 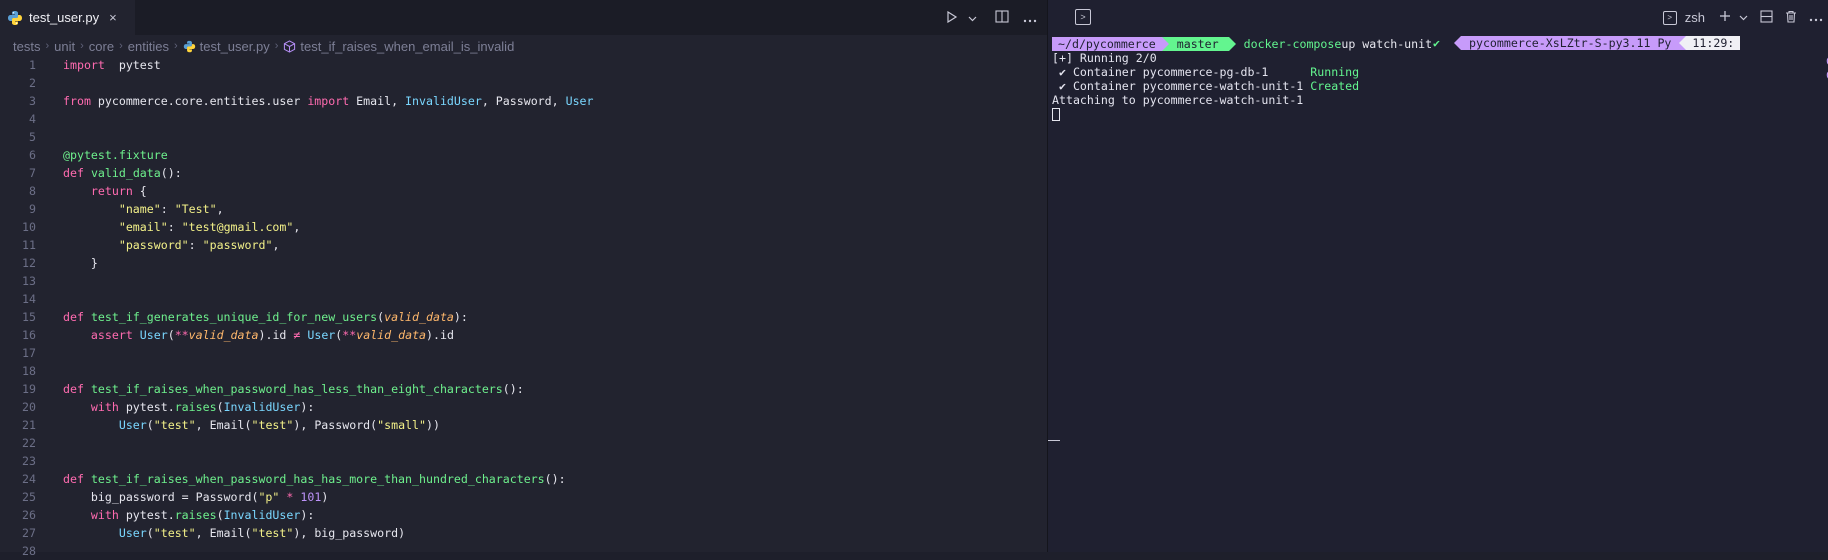 What do you see at coordinates (523, 191) in the screenshot?
I see `code-line: 8 return {` at bounding box center [523, 191].